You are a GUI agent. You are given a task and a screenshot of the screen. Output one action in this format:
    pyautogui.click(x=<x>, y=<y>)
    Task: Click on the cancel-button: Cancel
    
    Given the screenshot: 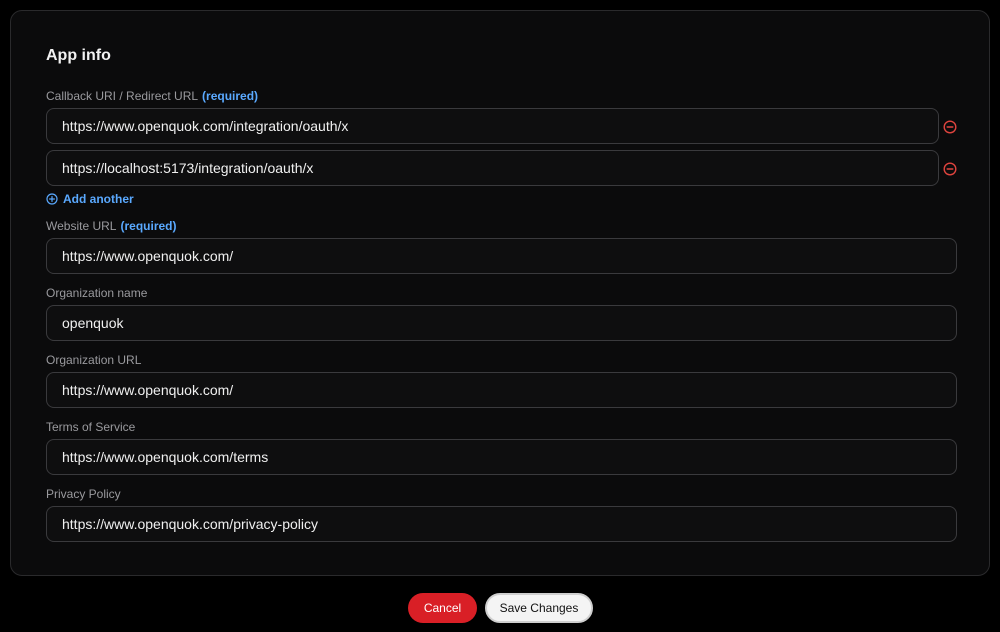 What is the action you would take?
    pyautogui.click(x=442, y=608)
    